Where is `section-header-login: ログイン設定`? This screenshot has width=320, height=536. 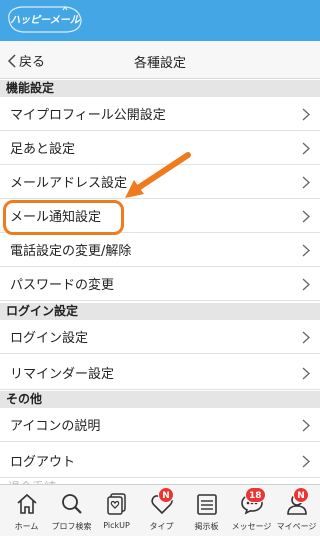
section-header-login: ログイン設定 is located at coordinates (160, 311).